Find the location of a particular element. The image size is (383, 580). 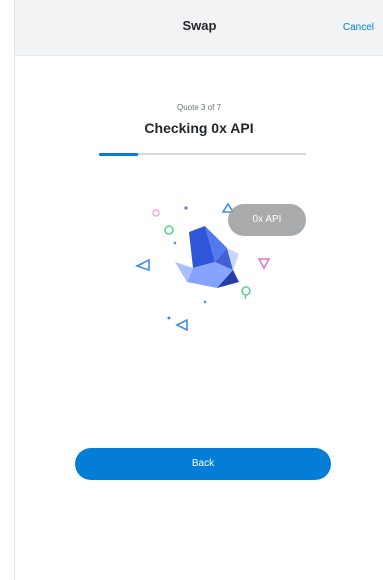

confetti-triangle-pink is located at coordinates (264, 264).